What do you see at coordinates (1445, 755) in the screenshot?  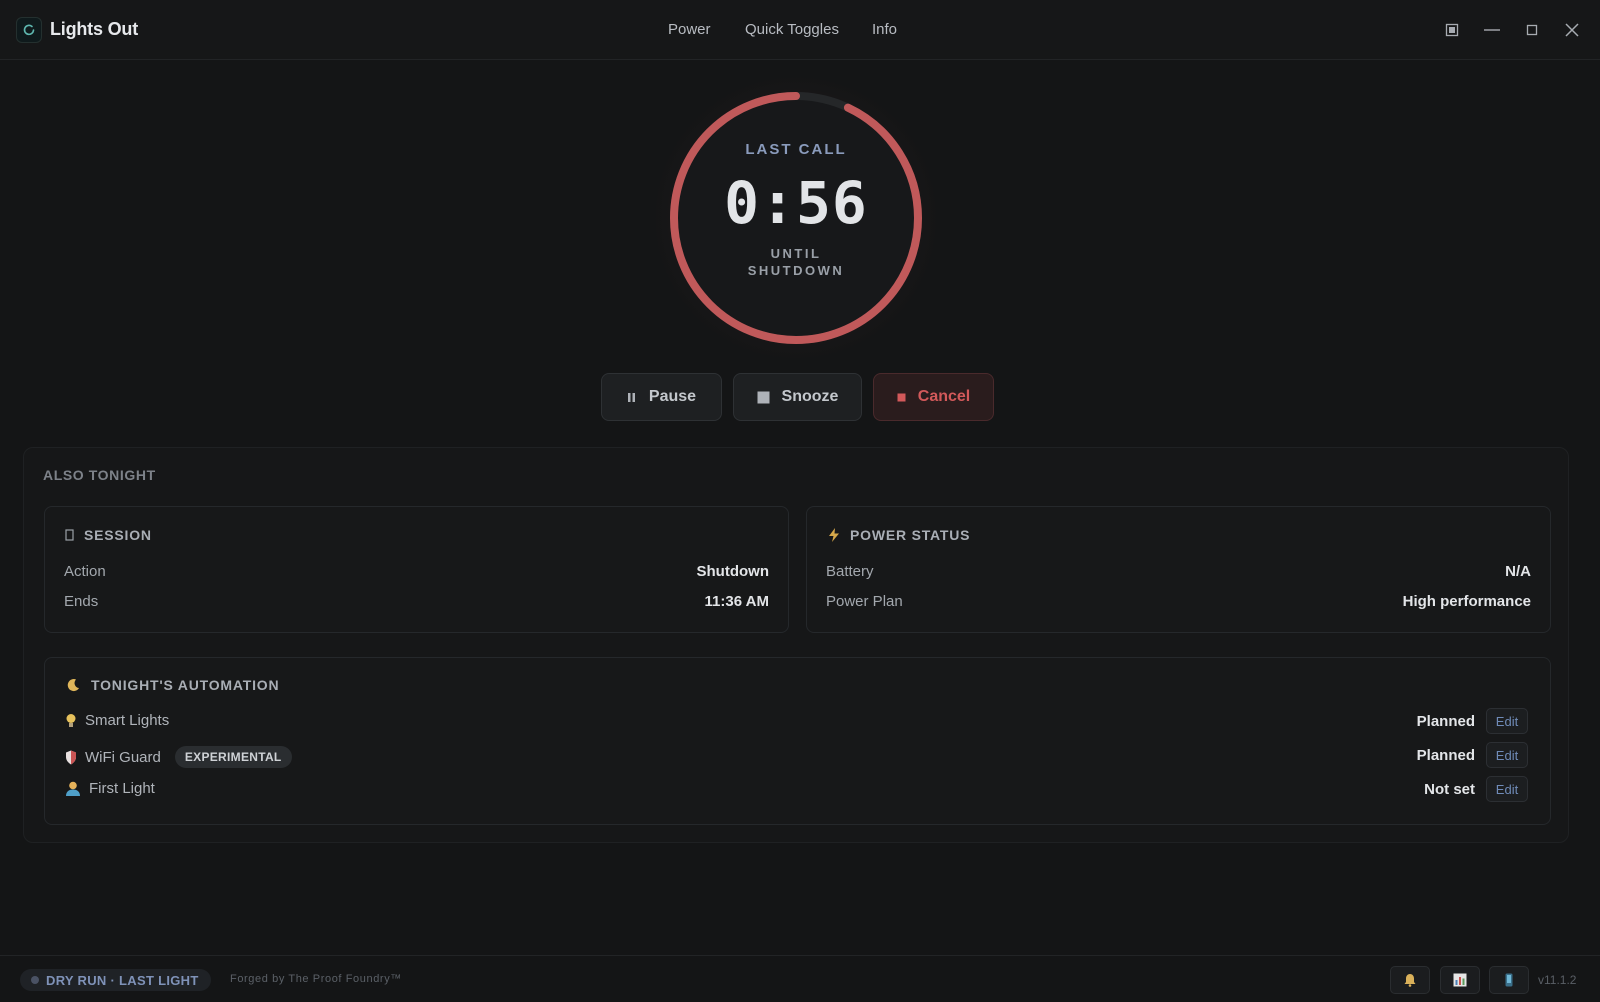 I see `wifi-guard-status: Planned` at bounding box center [1445, 755].